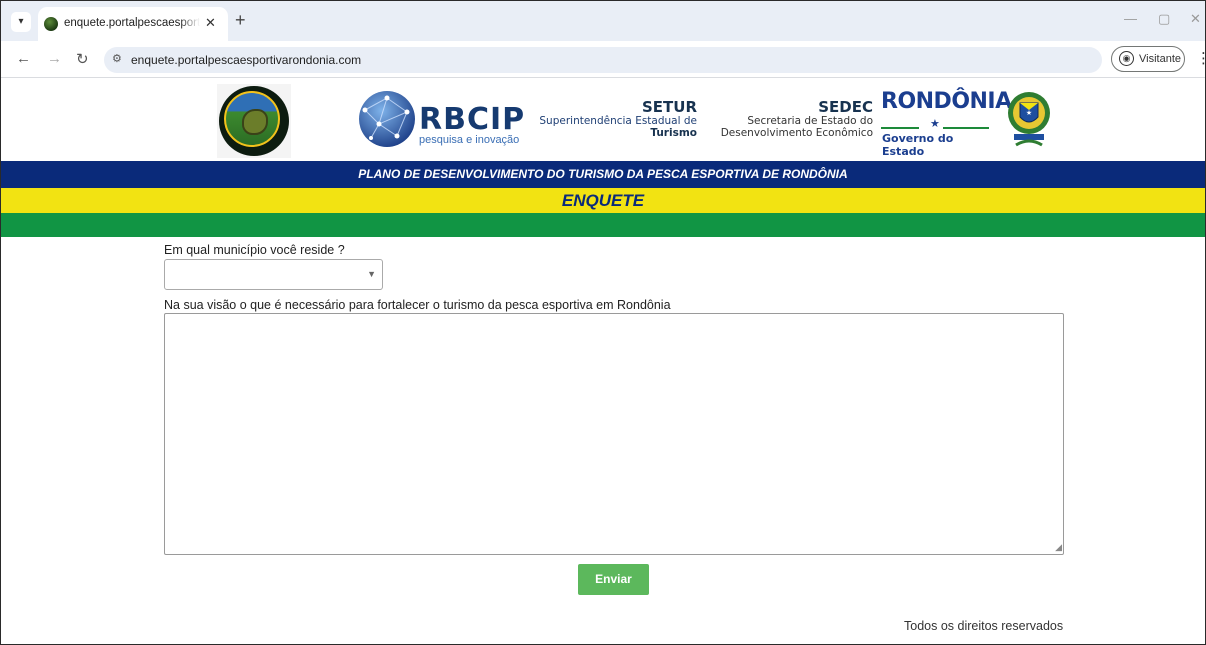 Image resolution: width=1206 pixels, height=645 pixels. Describe the element at coordinates (51, 24) in the screenshot. I see `site-favicon-icon` at that location.